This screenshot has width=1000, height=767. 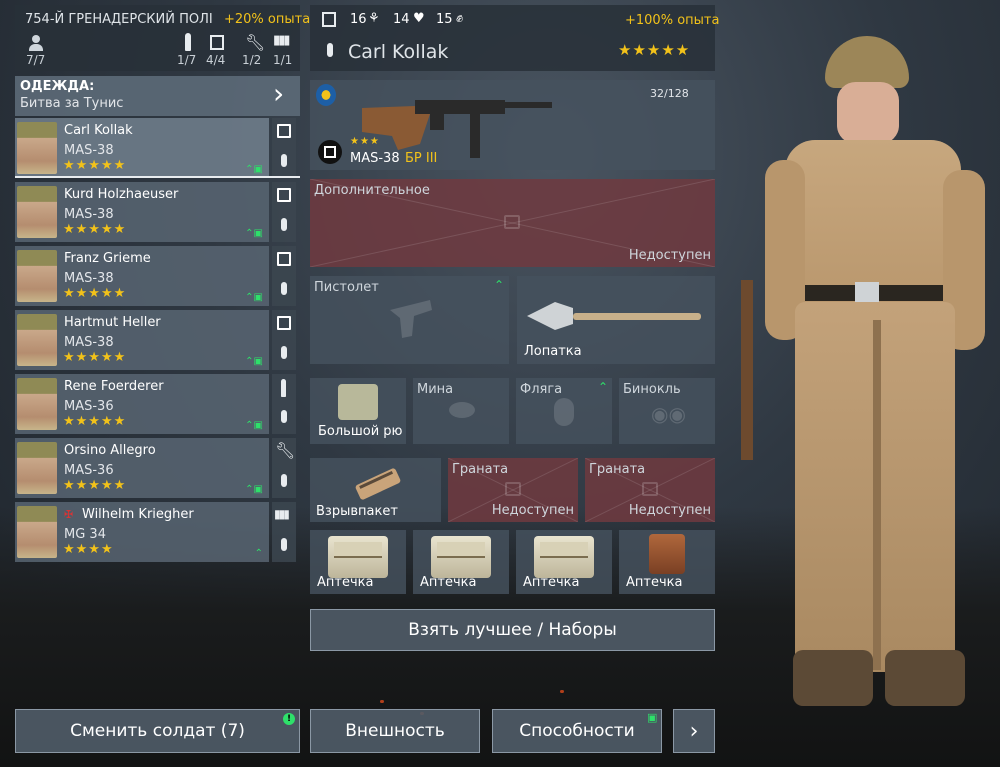 What do you see at coordinates (88, 549) in the screenshot?
I see `soldier-stars: ★★★★` at bounding box center [88, 549].